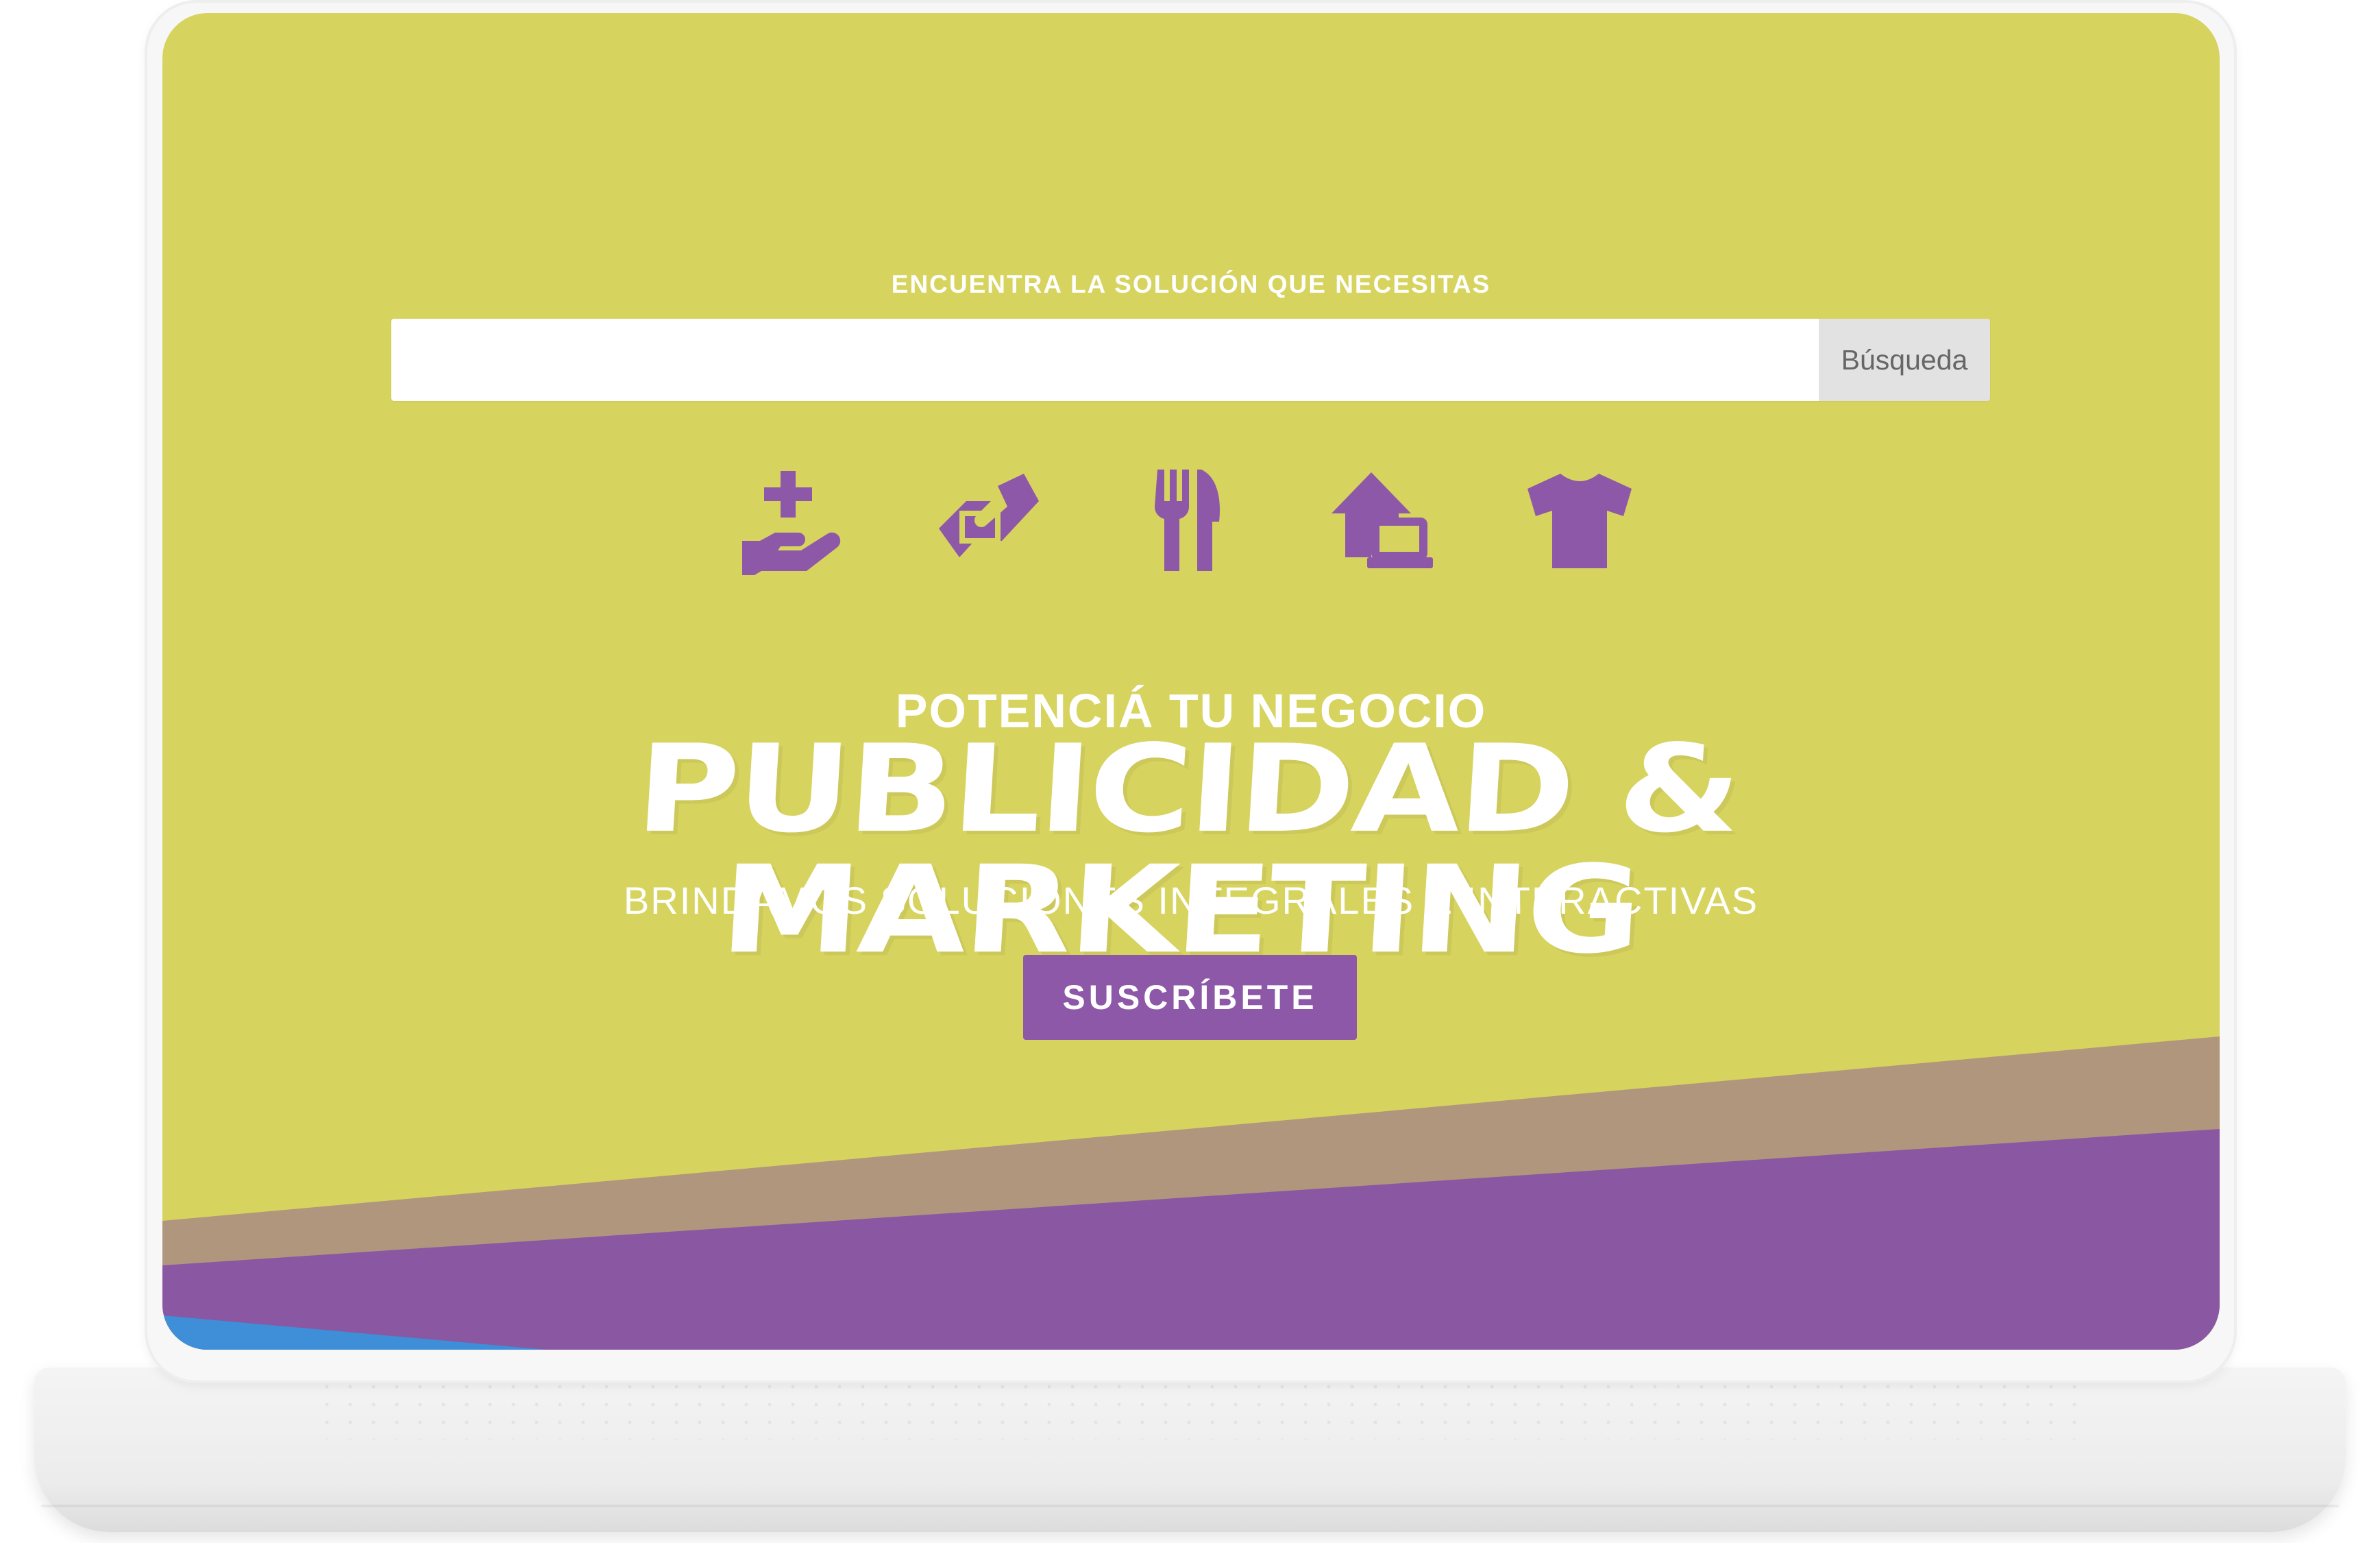 The height and width of the screenshot is (1543, 2380). I want to click on search-label: ENCUENTRA LA SOLUCIÓN QUE NECESITAS, so click(1191, 284).